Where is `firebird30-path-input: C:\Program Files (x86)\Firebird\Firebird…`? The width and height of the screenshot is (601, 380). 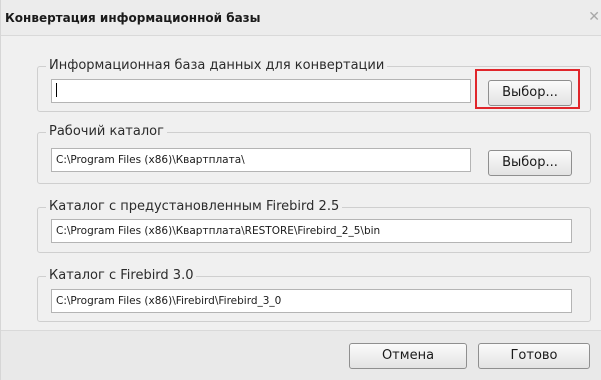
firebird30-path-input: C:\Program Files (x86)\Firebird\Firebird… is located at coordinates (311, 301).